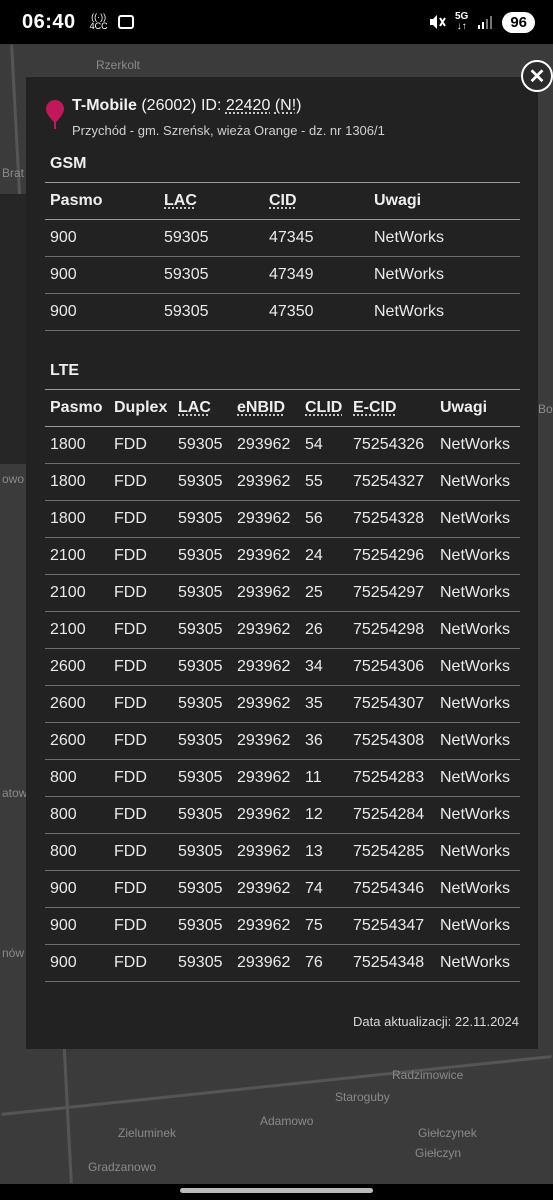 The image size is (553, 1200). I want to click on lte-cell: 25, so click(324, 593).